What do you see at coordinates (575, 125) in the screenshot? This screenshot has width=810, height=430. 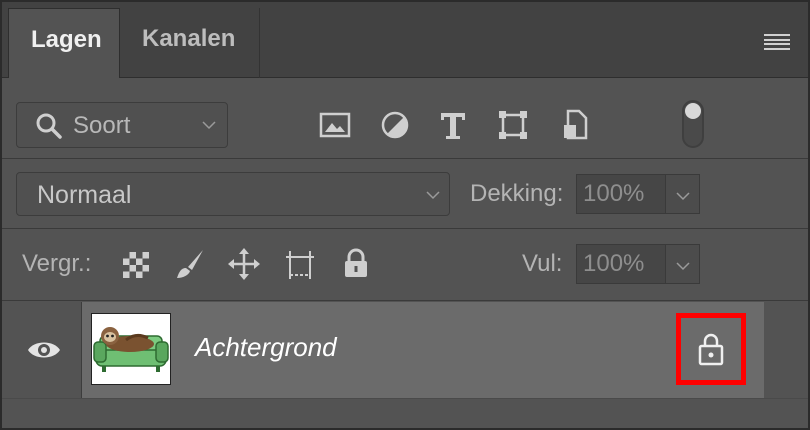 I see `smart-object-filter-icon` at bounding box center [575, 125].